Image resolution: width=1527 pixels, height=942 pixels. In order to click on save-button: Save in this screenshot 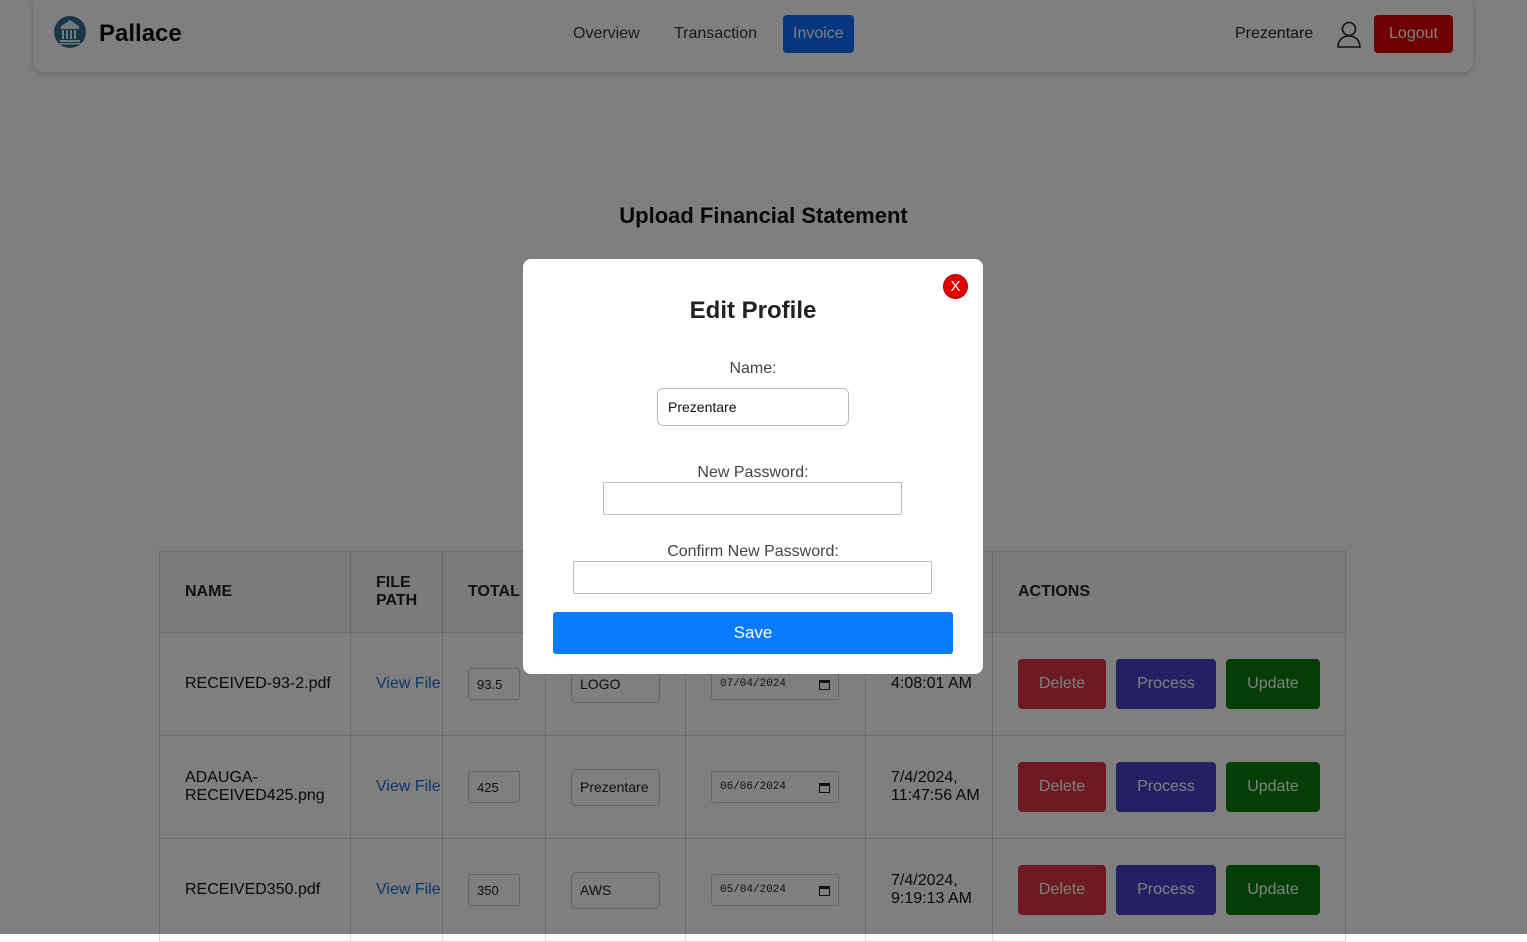, I will do `click(753, 633)`.